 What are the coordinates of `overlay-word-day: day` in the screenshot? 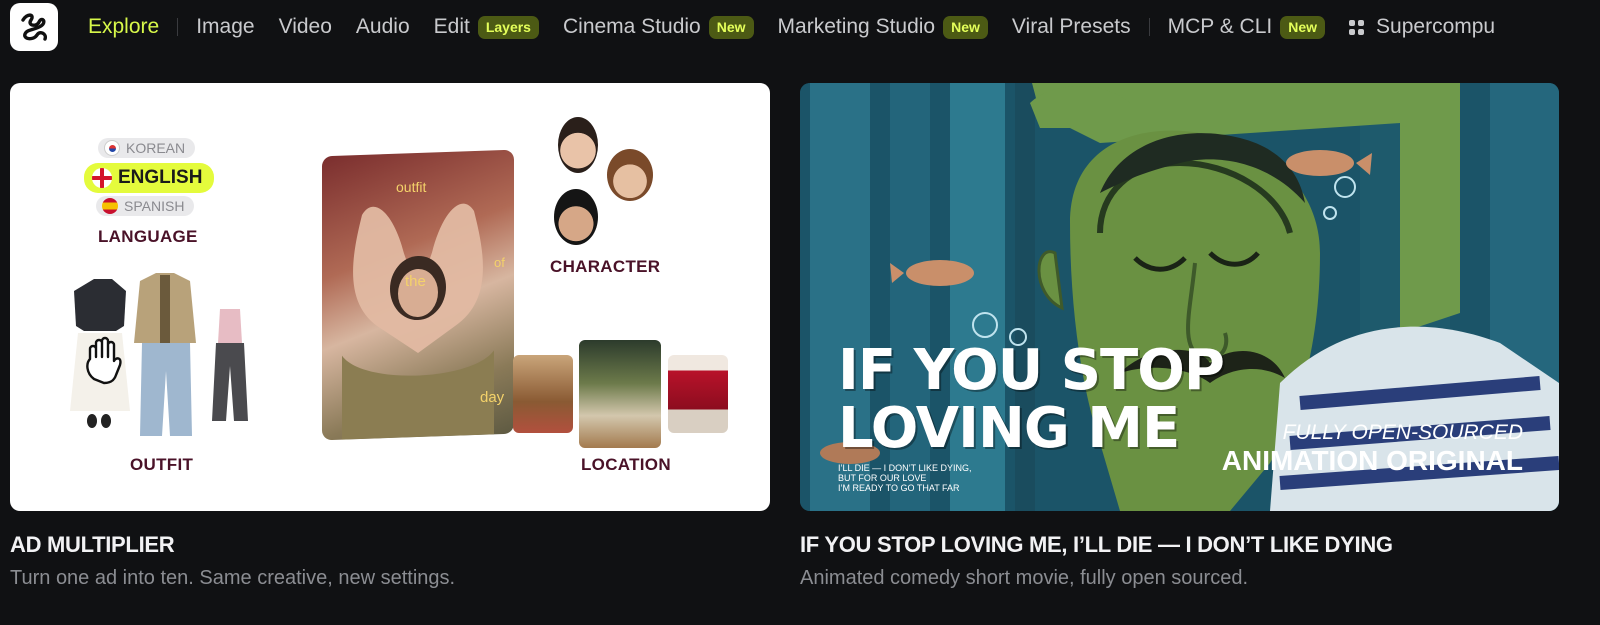 It's located at (492, 397).